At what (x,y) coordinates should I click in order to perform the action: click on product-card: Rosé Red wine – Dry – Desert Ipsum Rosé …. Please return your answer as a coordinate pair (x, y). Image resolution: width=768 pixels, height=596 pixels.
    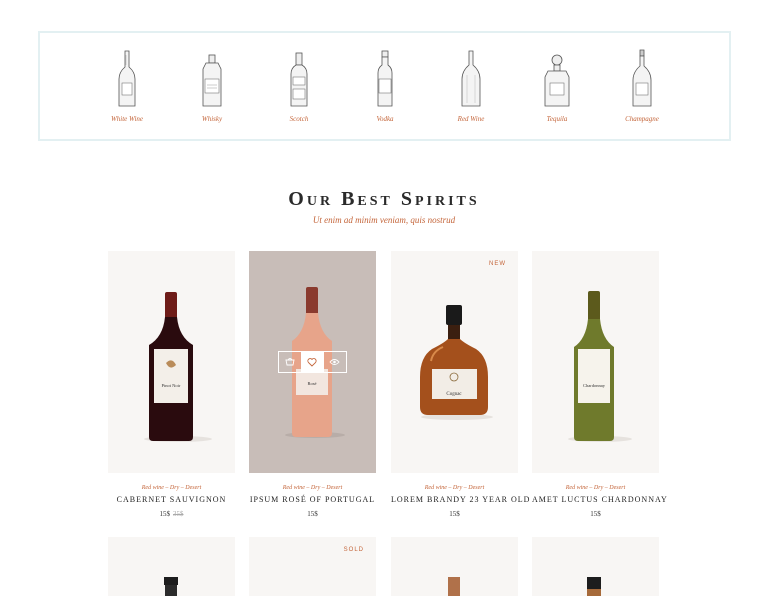
    Looking at the image, I should click on (312, 384).